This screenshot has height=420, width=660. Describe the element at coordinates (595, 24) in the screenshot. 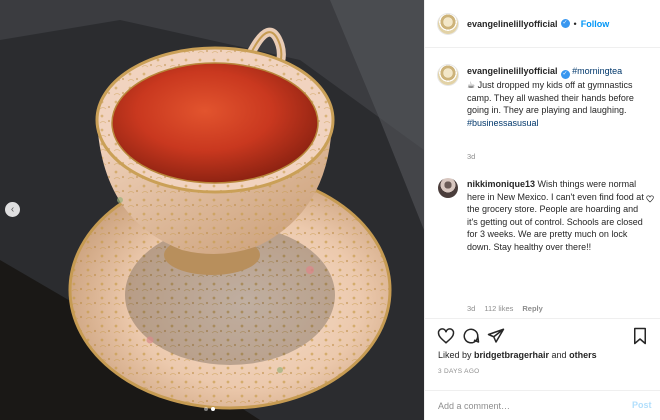

I see `follow-button: Follow` at that location.